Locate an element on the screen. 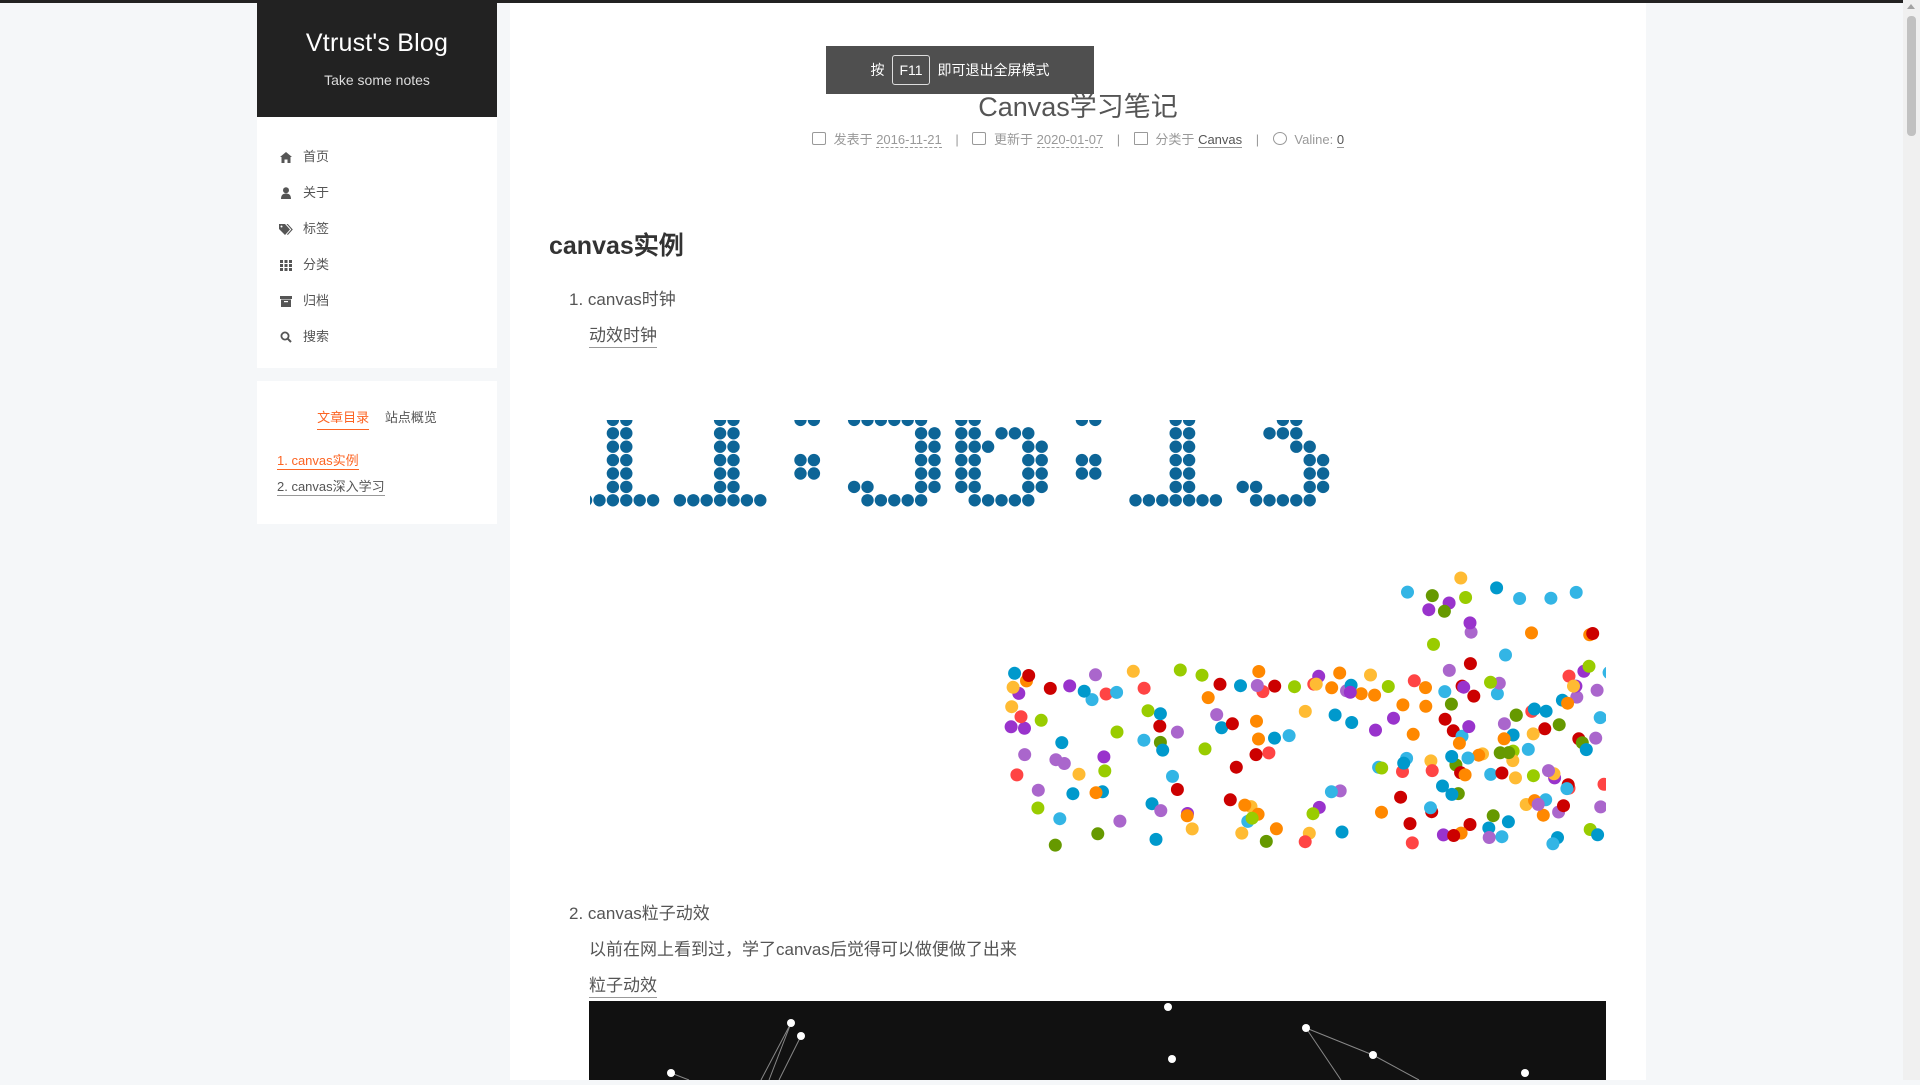 The image size is (1920, 1085). page-scrollbar is located at coordinates (1911, 540).